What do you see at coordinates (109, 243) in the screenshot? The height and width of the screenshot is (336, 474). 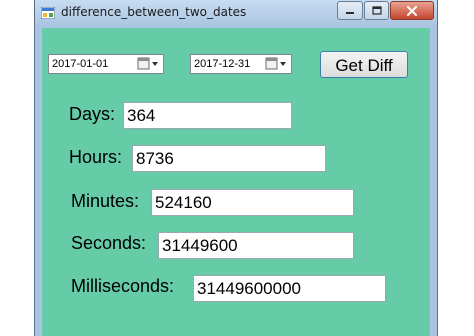 I see `seconds-label: Seconds:` at bounding box center [109, 243].